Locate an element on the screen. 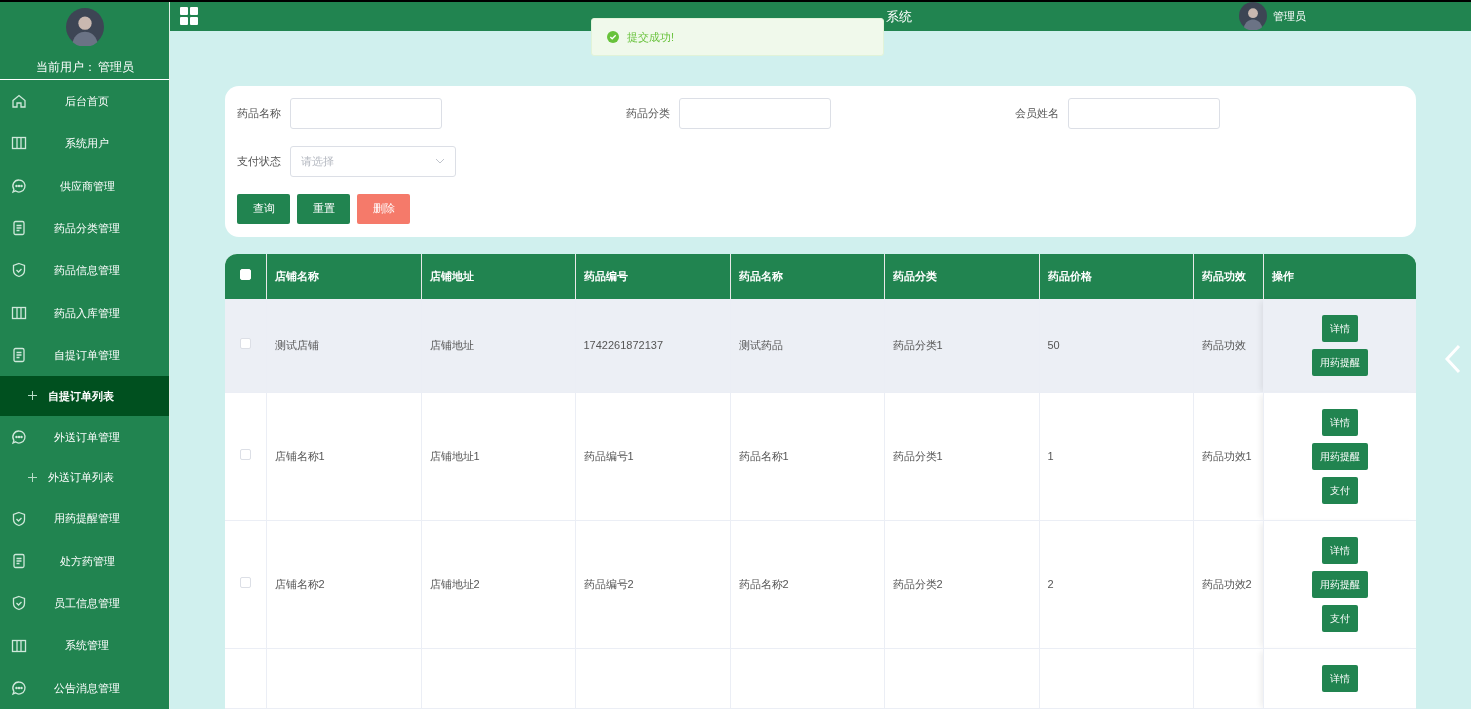  table-cell: 药品名称1 is located at coordinates (763, 456).